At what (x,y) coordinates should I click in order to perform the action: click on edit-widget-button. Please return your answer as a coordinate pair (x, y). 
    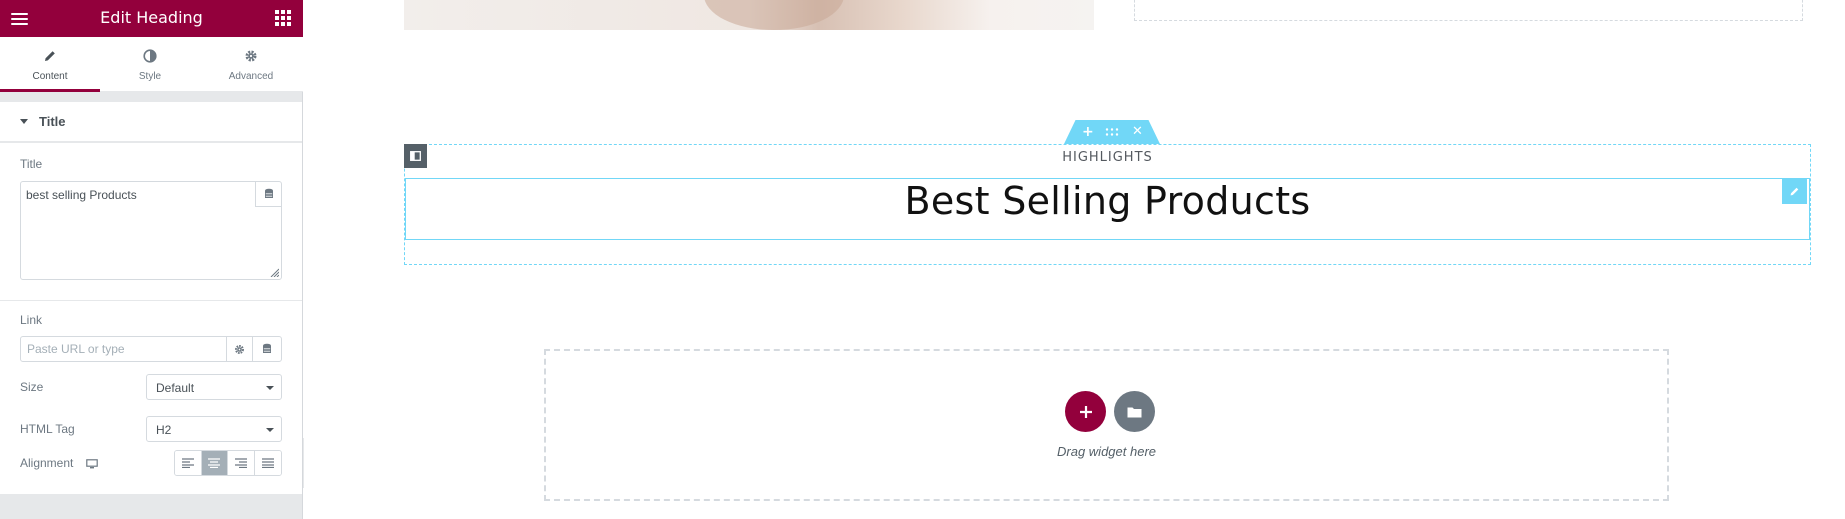
    Looking at the image, I should click on (1794, 191).